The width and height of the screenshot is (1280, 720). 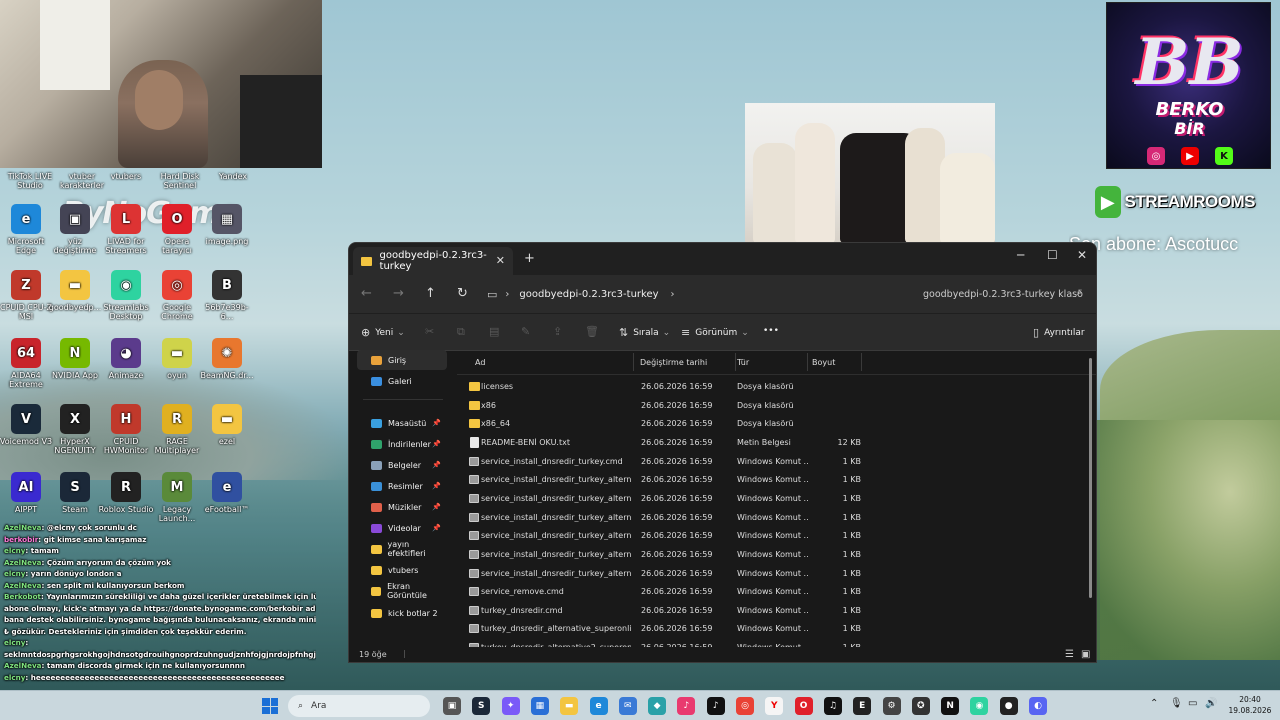 I want to click on sidebar-item: İndirilenler 📌, so click(x=402, y=444).